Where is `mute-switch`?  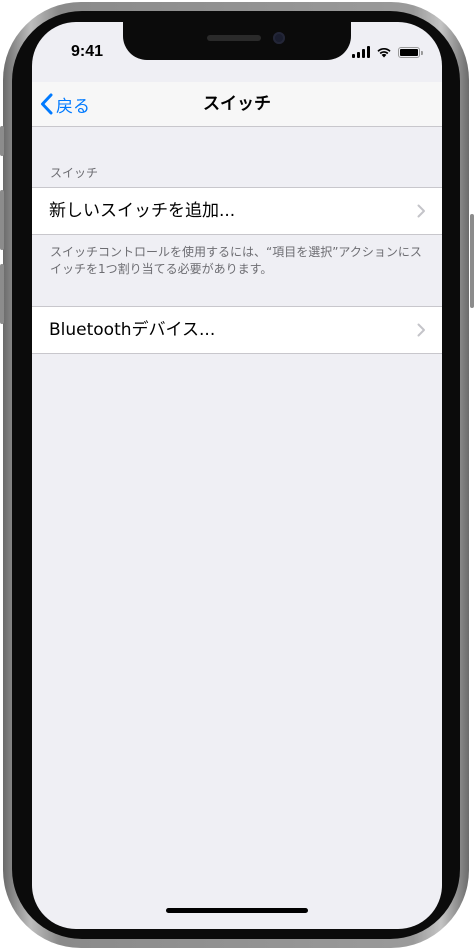 mute-switch is located at coordinates (2, 141).